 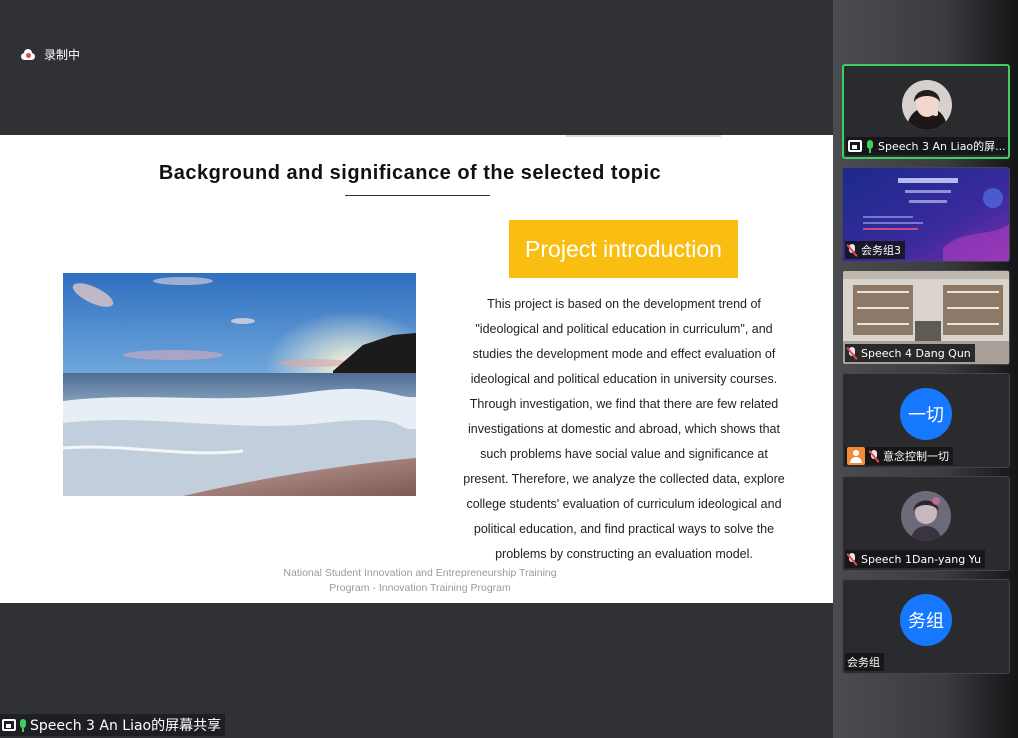 What do you see at coordinates (916, 456) in the screenshot?
I see `participant-name: 意念控制一切` at bounding box center [916, 456].